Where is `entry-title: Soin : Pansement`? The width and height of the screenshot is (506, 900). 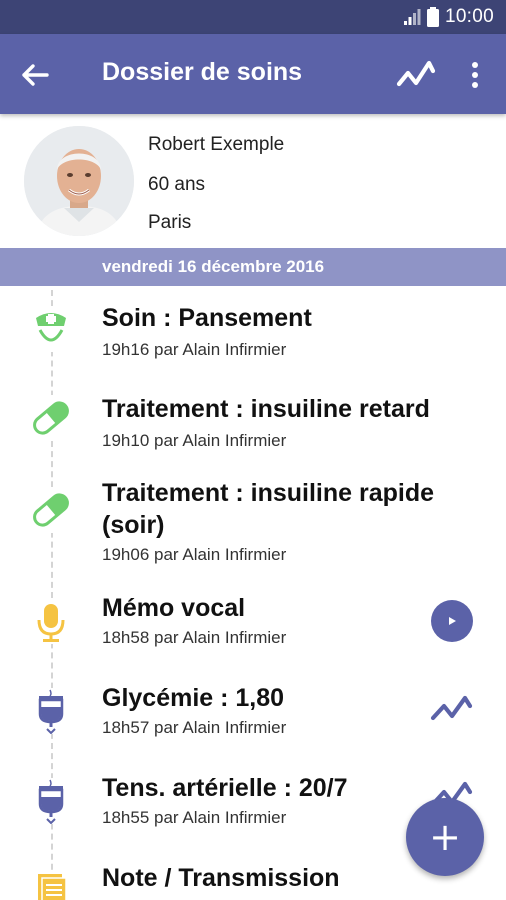
entry-title: Soin : Pansement is located at coordinates (207, 318).